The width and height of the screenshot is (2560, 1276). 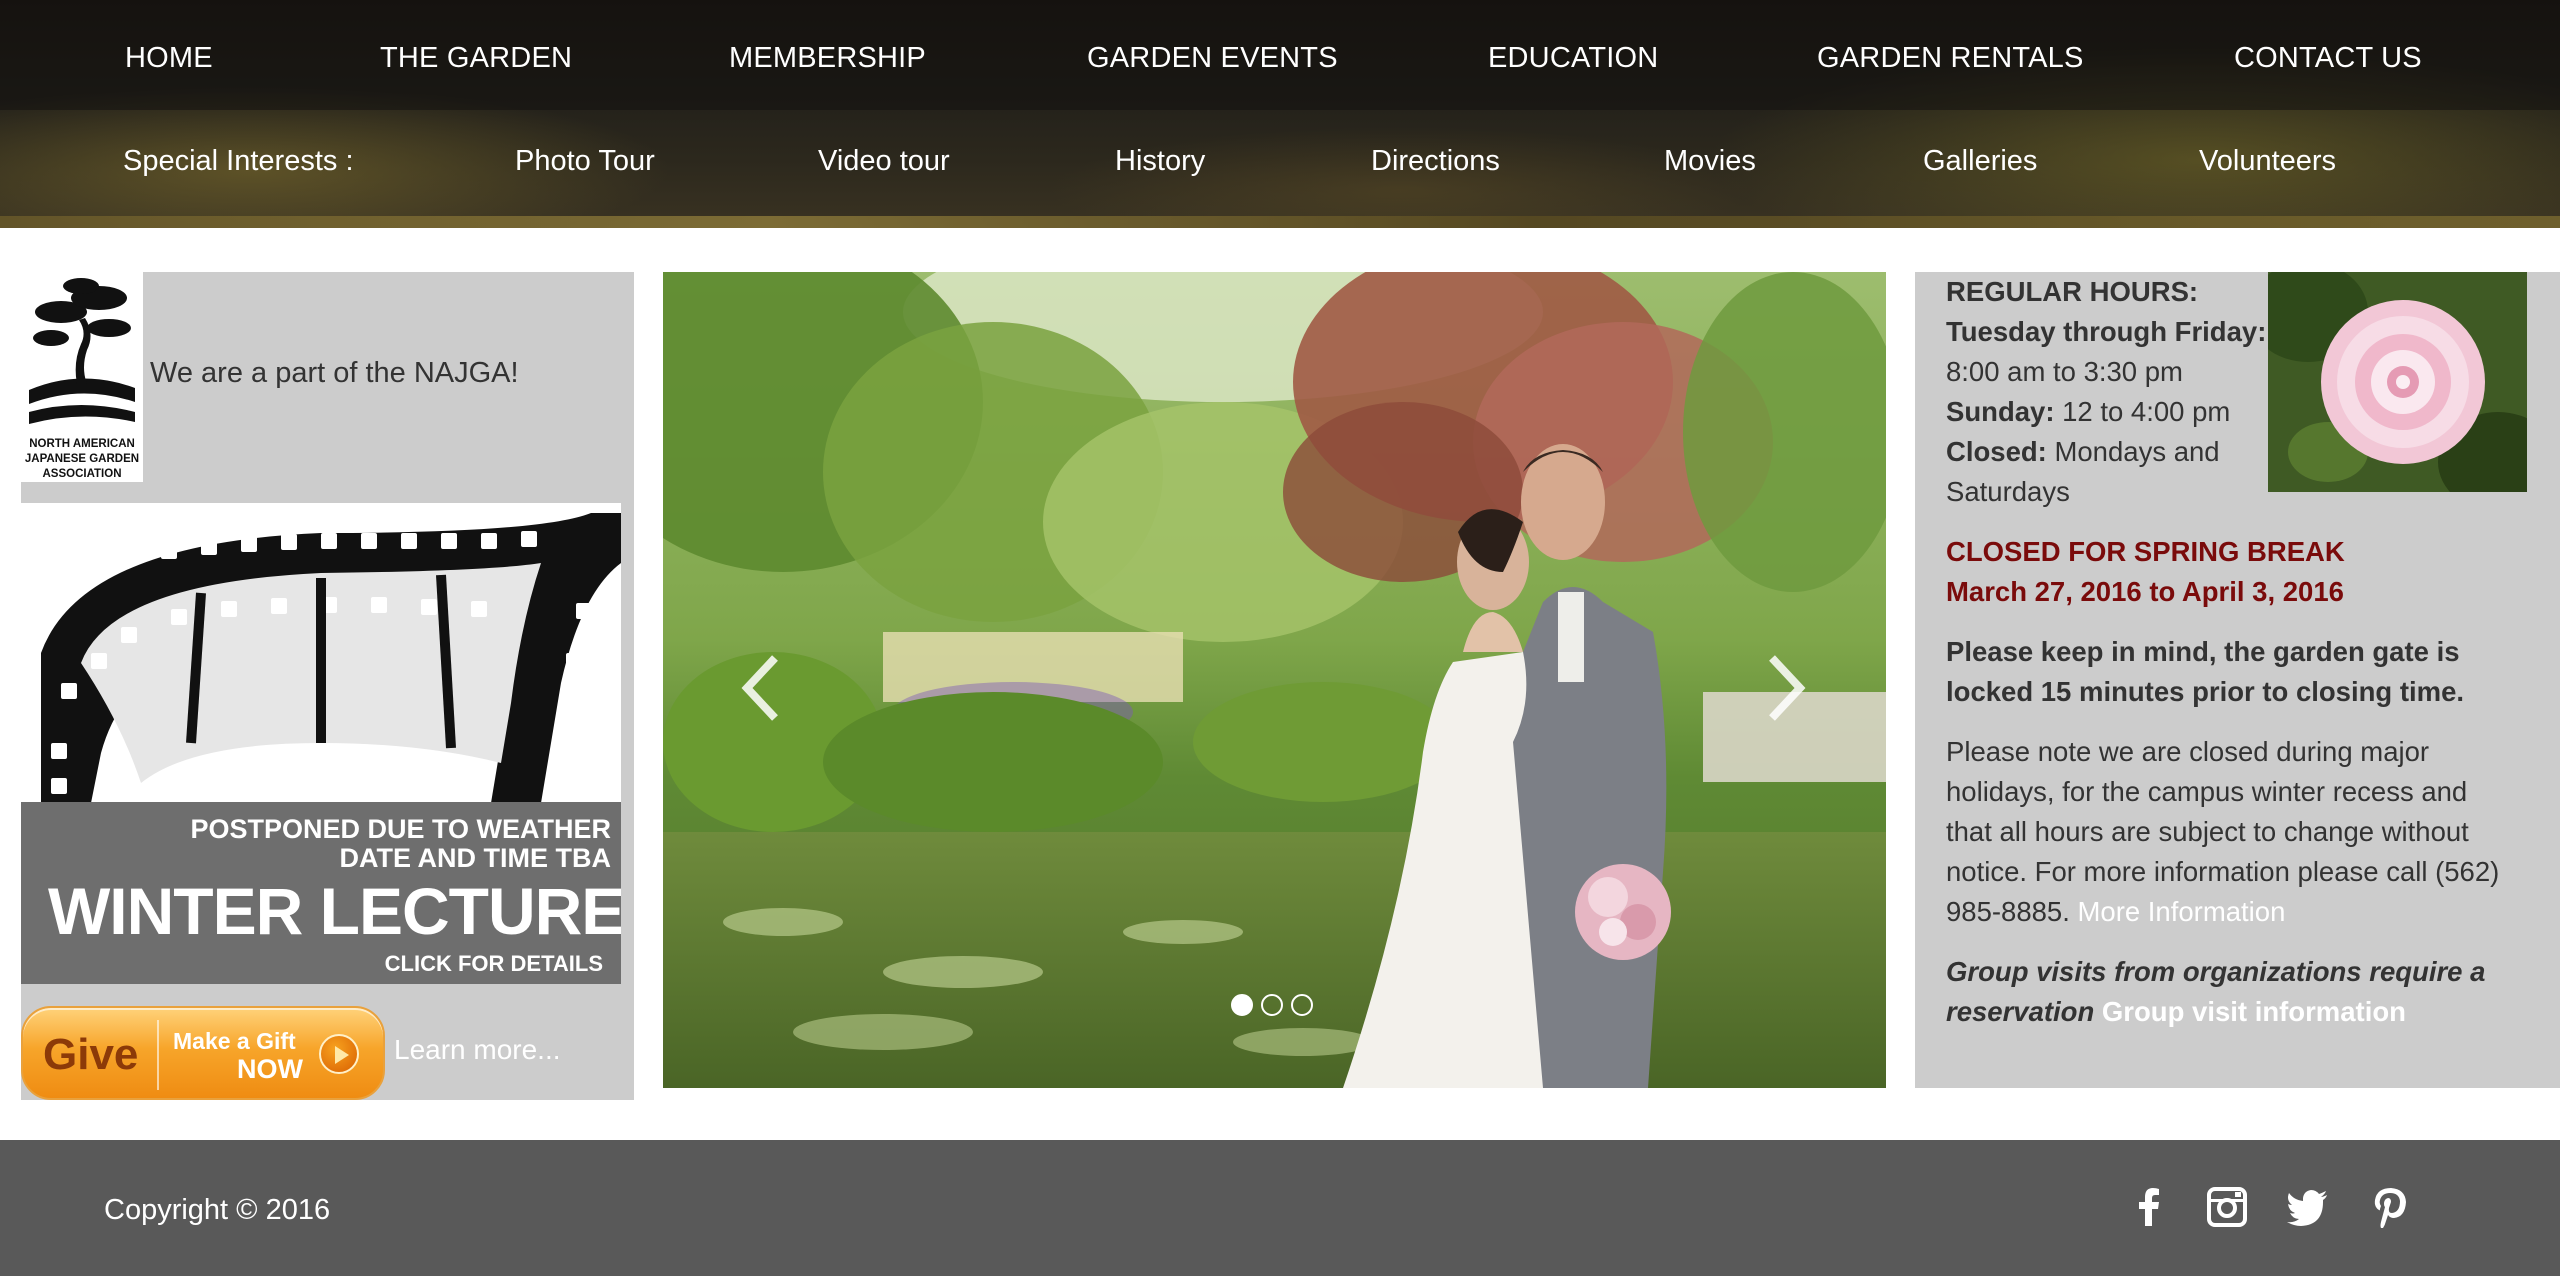 What do you see at coordinates (884, 161) in the screenshot?
I see `subnav-video-tour: Video tour` at bounding box center [884, 161].